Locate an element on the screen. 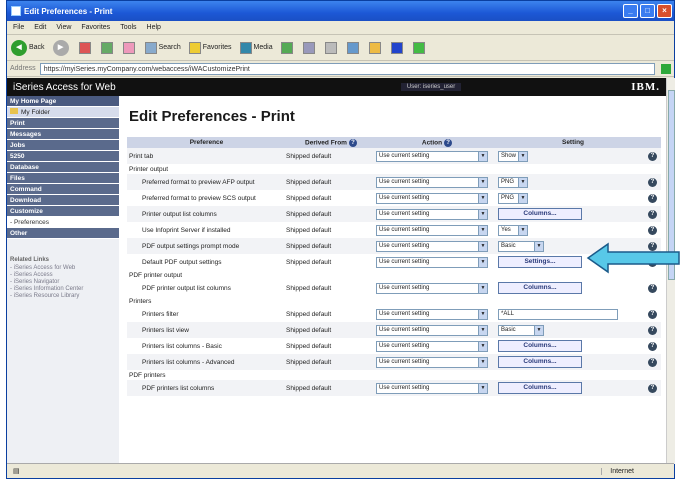 Image resolution: width=683 pixels, height=479 pixels. back-button: ◀ Back is located at coordinates (28, 47).